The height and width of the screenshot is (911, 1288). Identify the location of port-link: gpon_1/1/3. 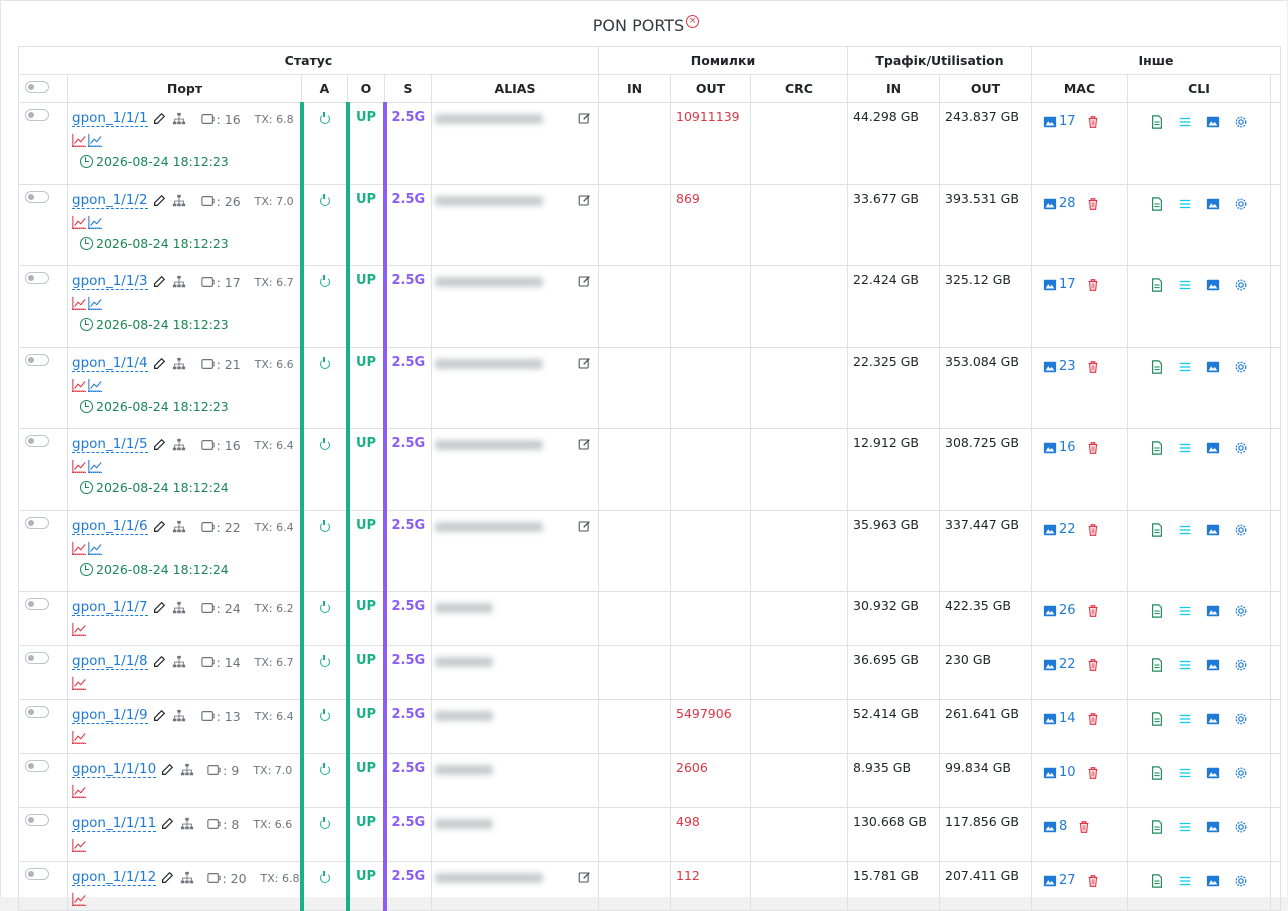
(110, 282).